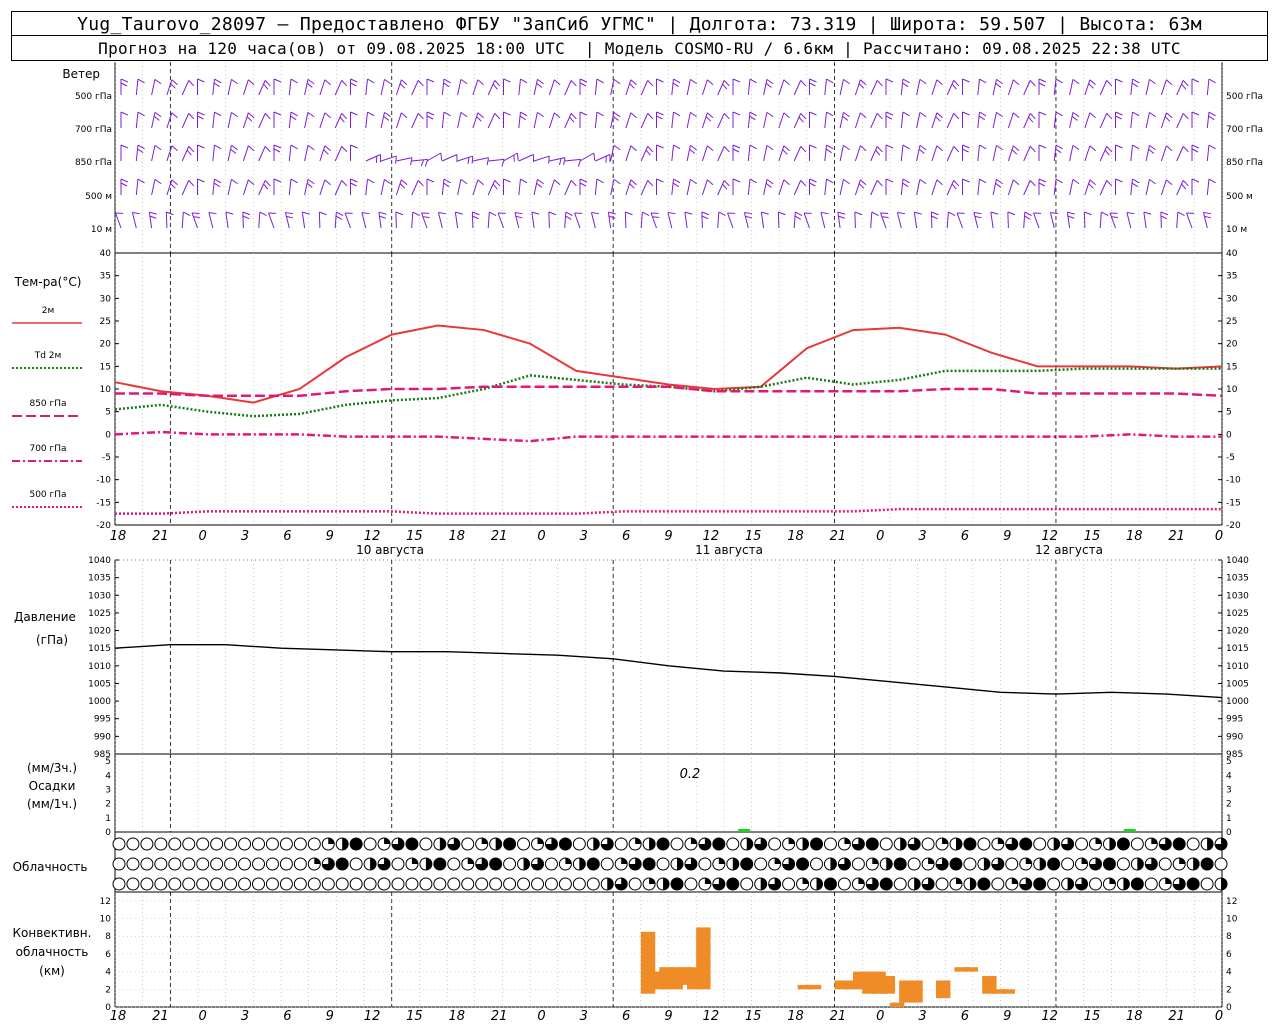  What do you see at coordinates (1231, 322) in the screenshot?
I see `temp-ytick-right: 25` at bounding box center [1231, 322].